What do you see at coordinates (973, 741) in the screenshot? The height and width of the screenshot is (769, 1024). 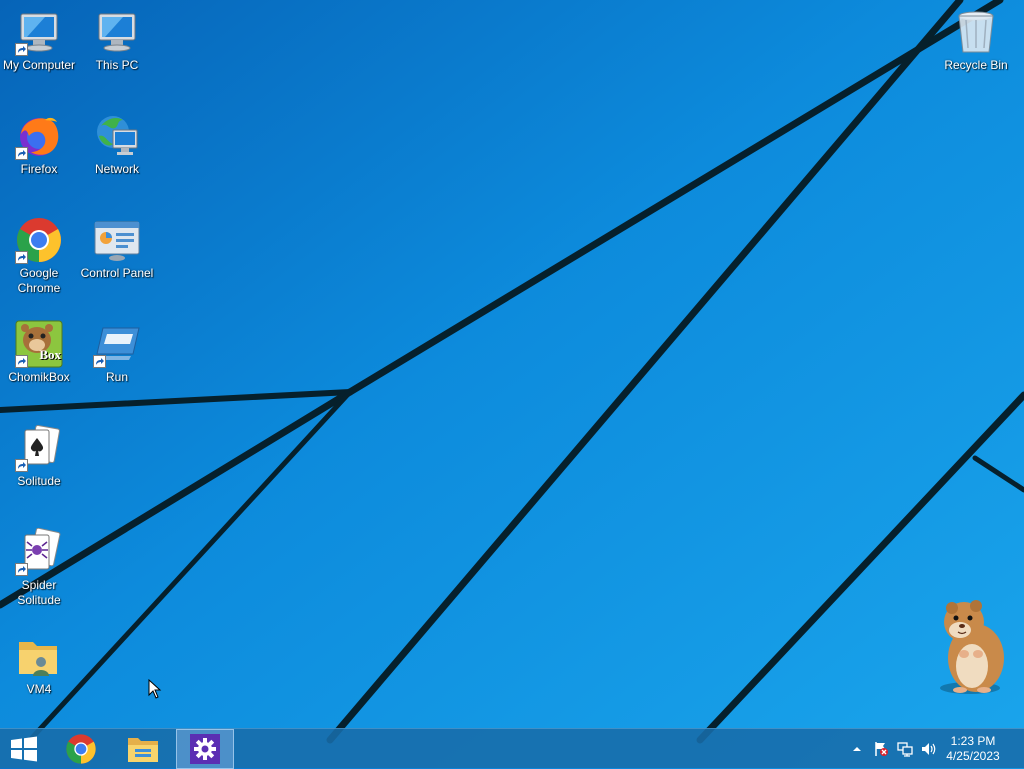 I see `clock-time: 1:23 PM` at bounding box center [973, 741].